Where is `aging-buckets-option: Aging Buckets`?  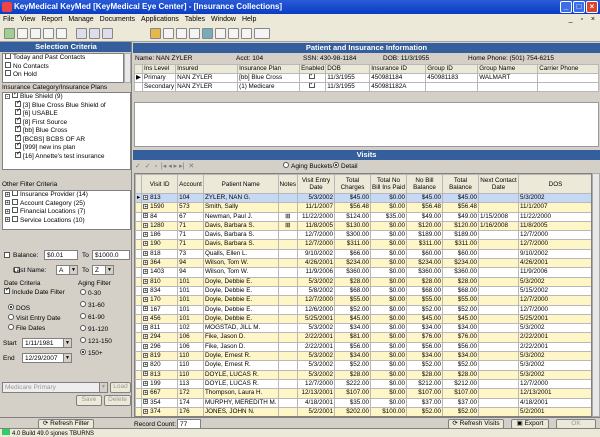 aging-buckets-option: Aging Buckets is located at coordinates (308, 166).